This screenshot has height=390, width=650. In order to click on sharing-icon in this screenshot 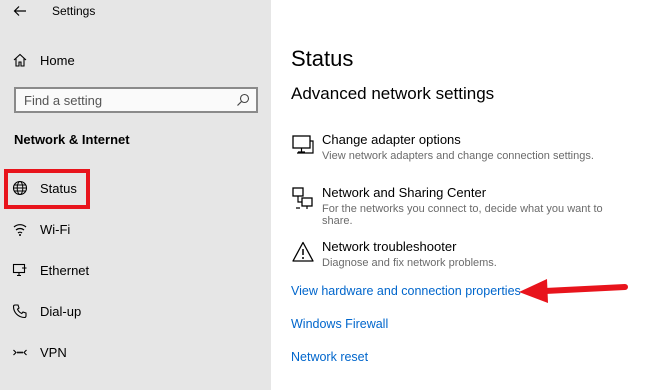, I will do `click(302, 198)`.